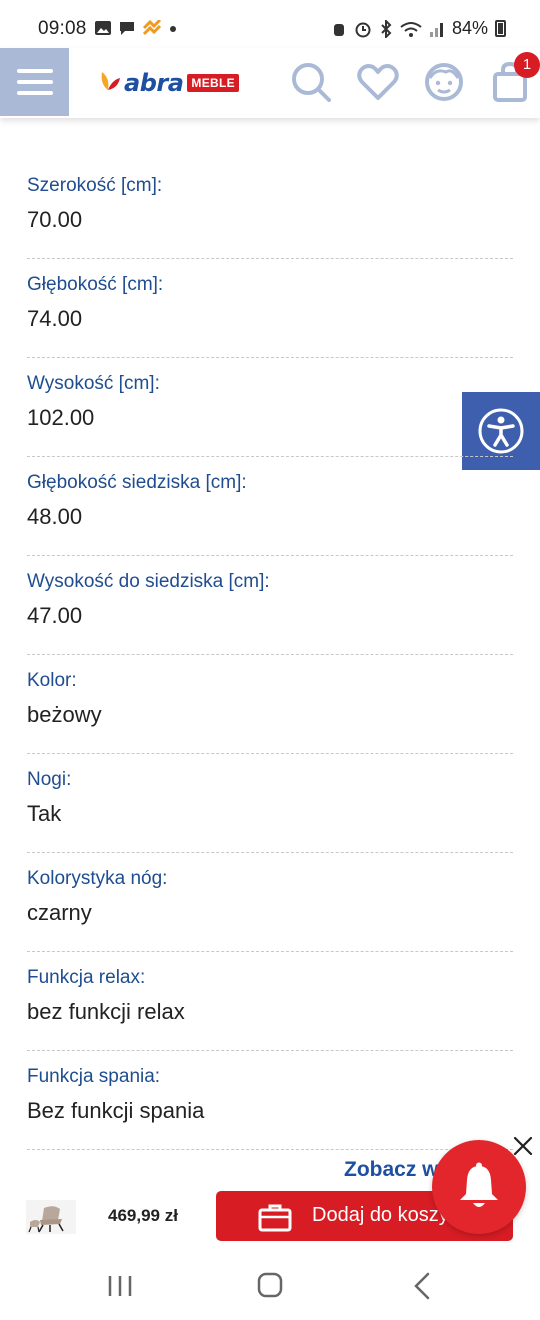 The height and width of the screenshot is (1320, 540). I want to click on spec-label: Głębokość [cm]:, so click(95, 284).